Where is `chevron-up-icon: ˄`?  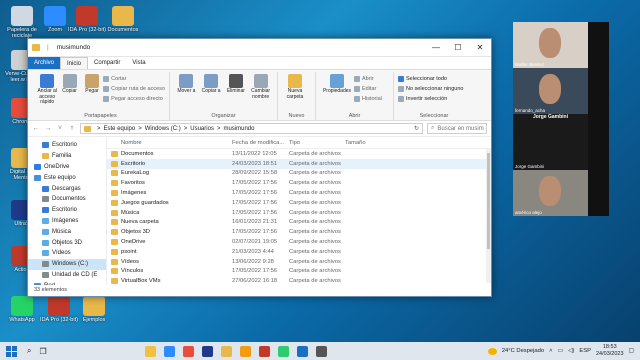
chevron-up-icon: ˄ is located at coordinates (550, 351).